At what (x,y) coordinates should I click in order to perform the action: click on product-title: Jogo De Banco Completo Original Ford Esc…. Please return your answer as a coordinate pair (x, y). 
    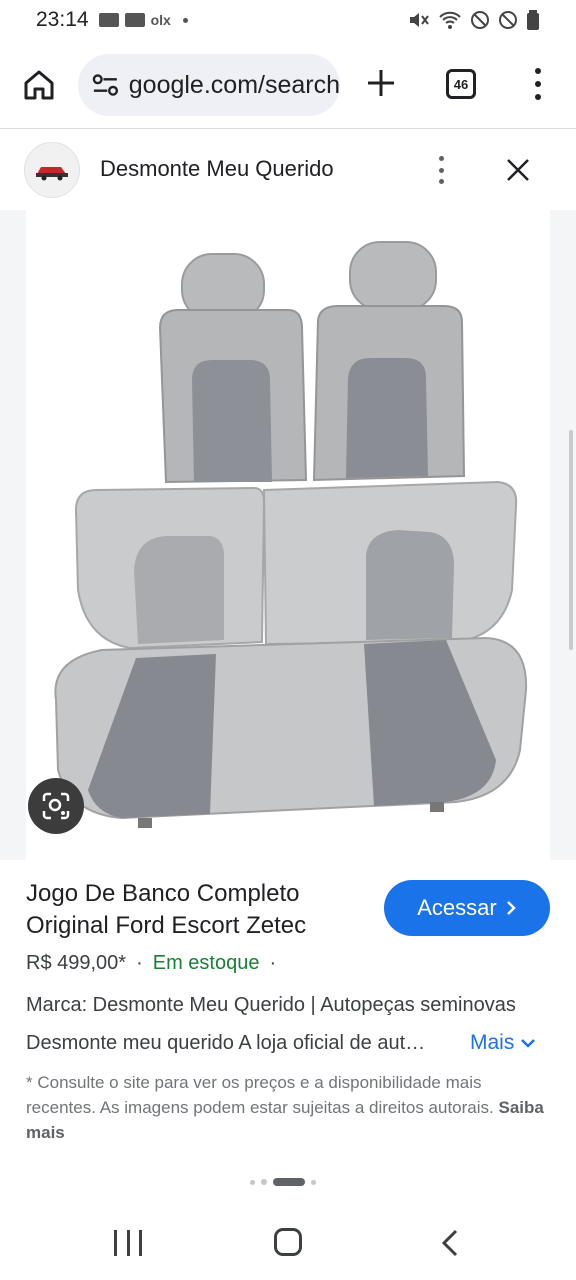
    Looking at the image, I should click on (196, 910).